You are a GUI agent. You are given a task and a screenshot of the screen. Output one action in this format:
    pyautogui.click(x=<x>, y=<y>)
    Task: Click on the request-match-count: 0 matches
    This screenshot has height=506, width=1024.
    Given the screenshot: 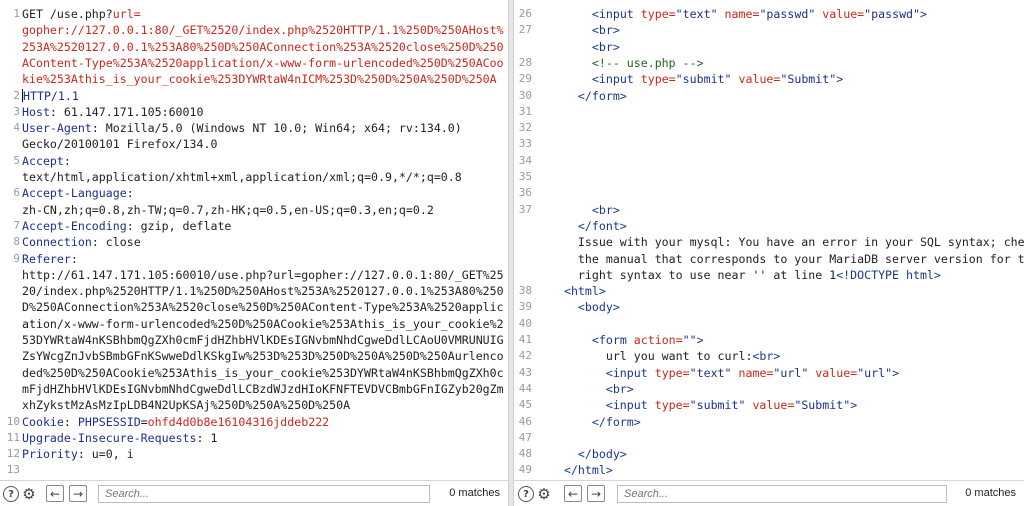 What is the action you would take?
    pyautogui.click(x=474, y=493)
    